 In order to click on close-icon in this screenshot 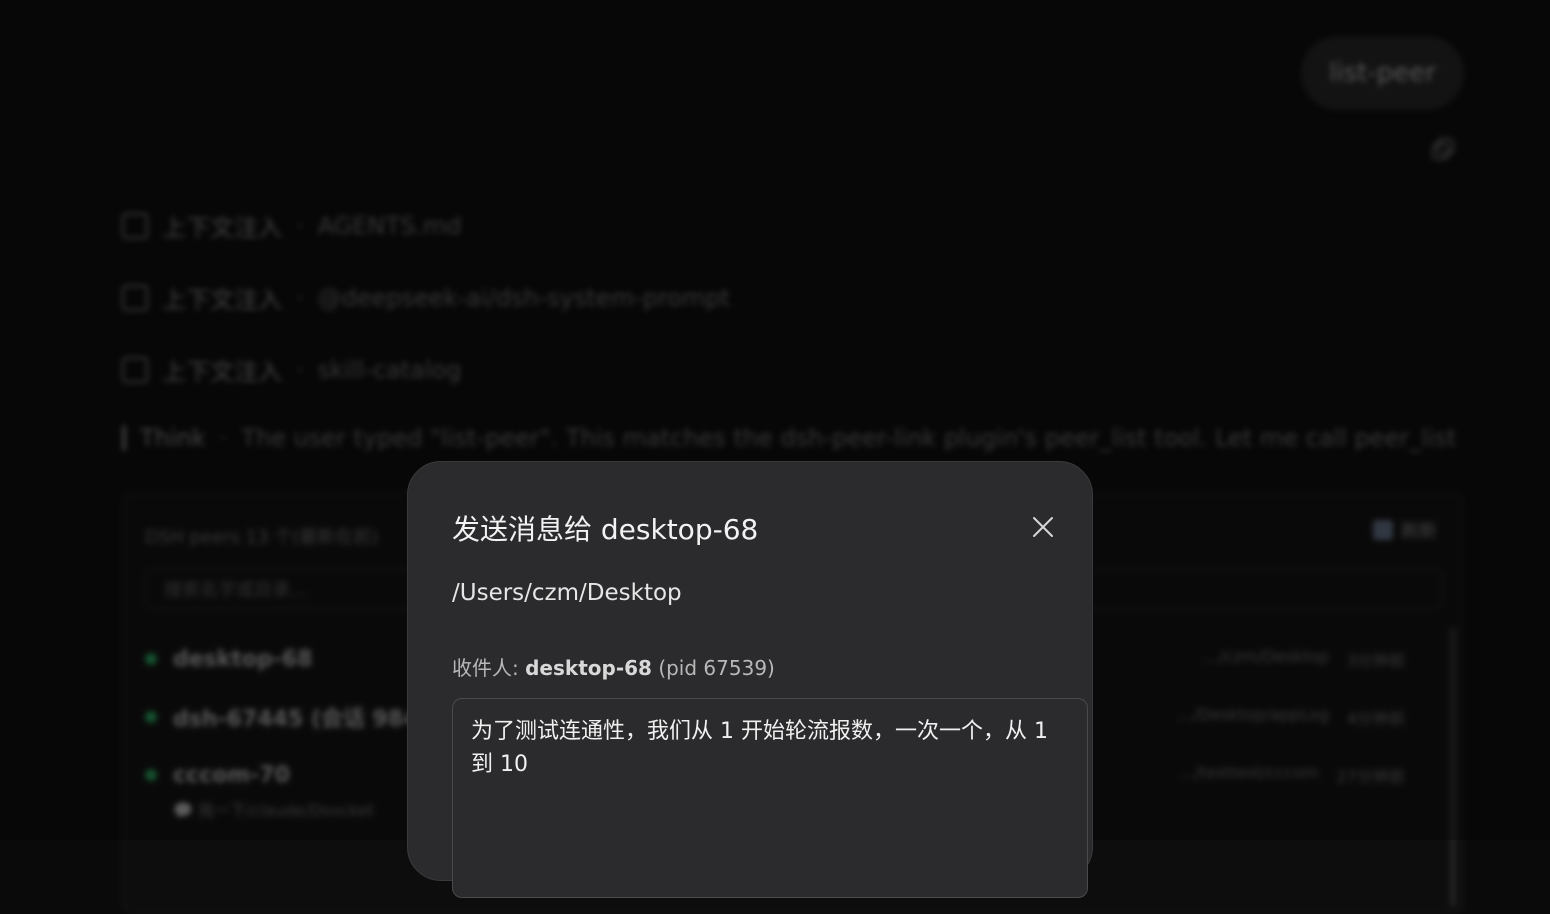, I will do `click(1043, 527)`.